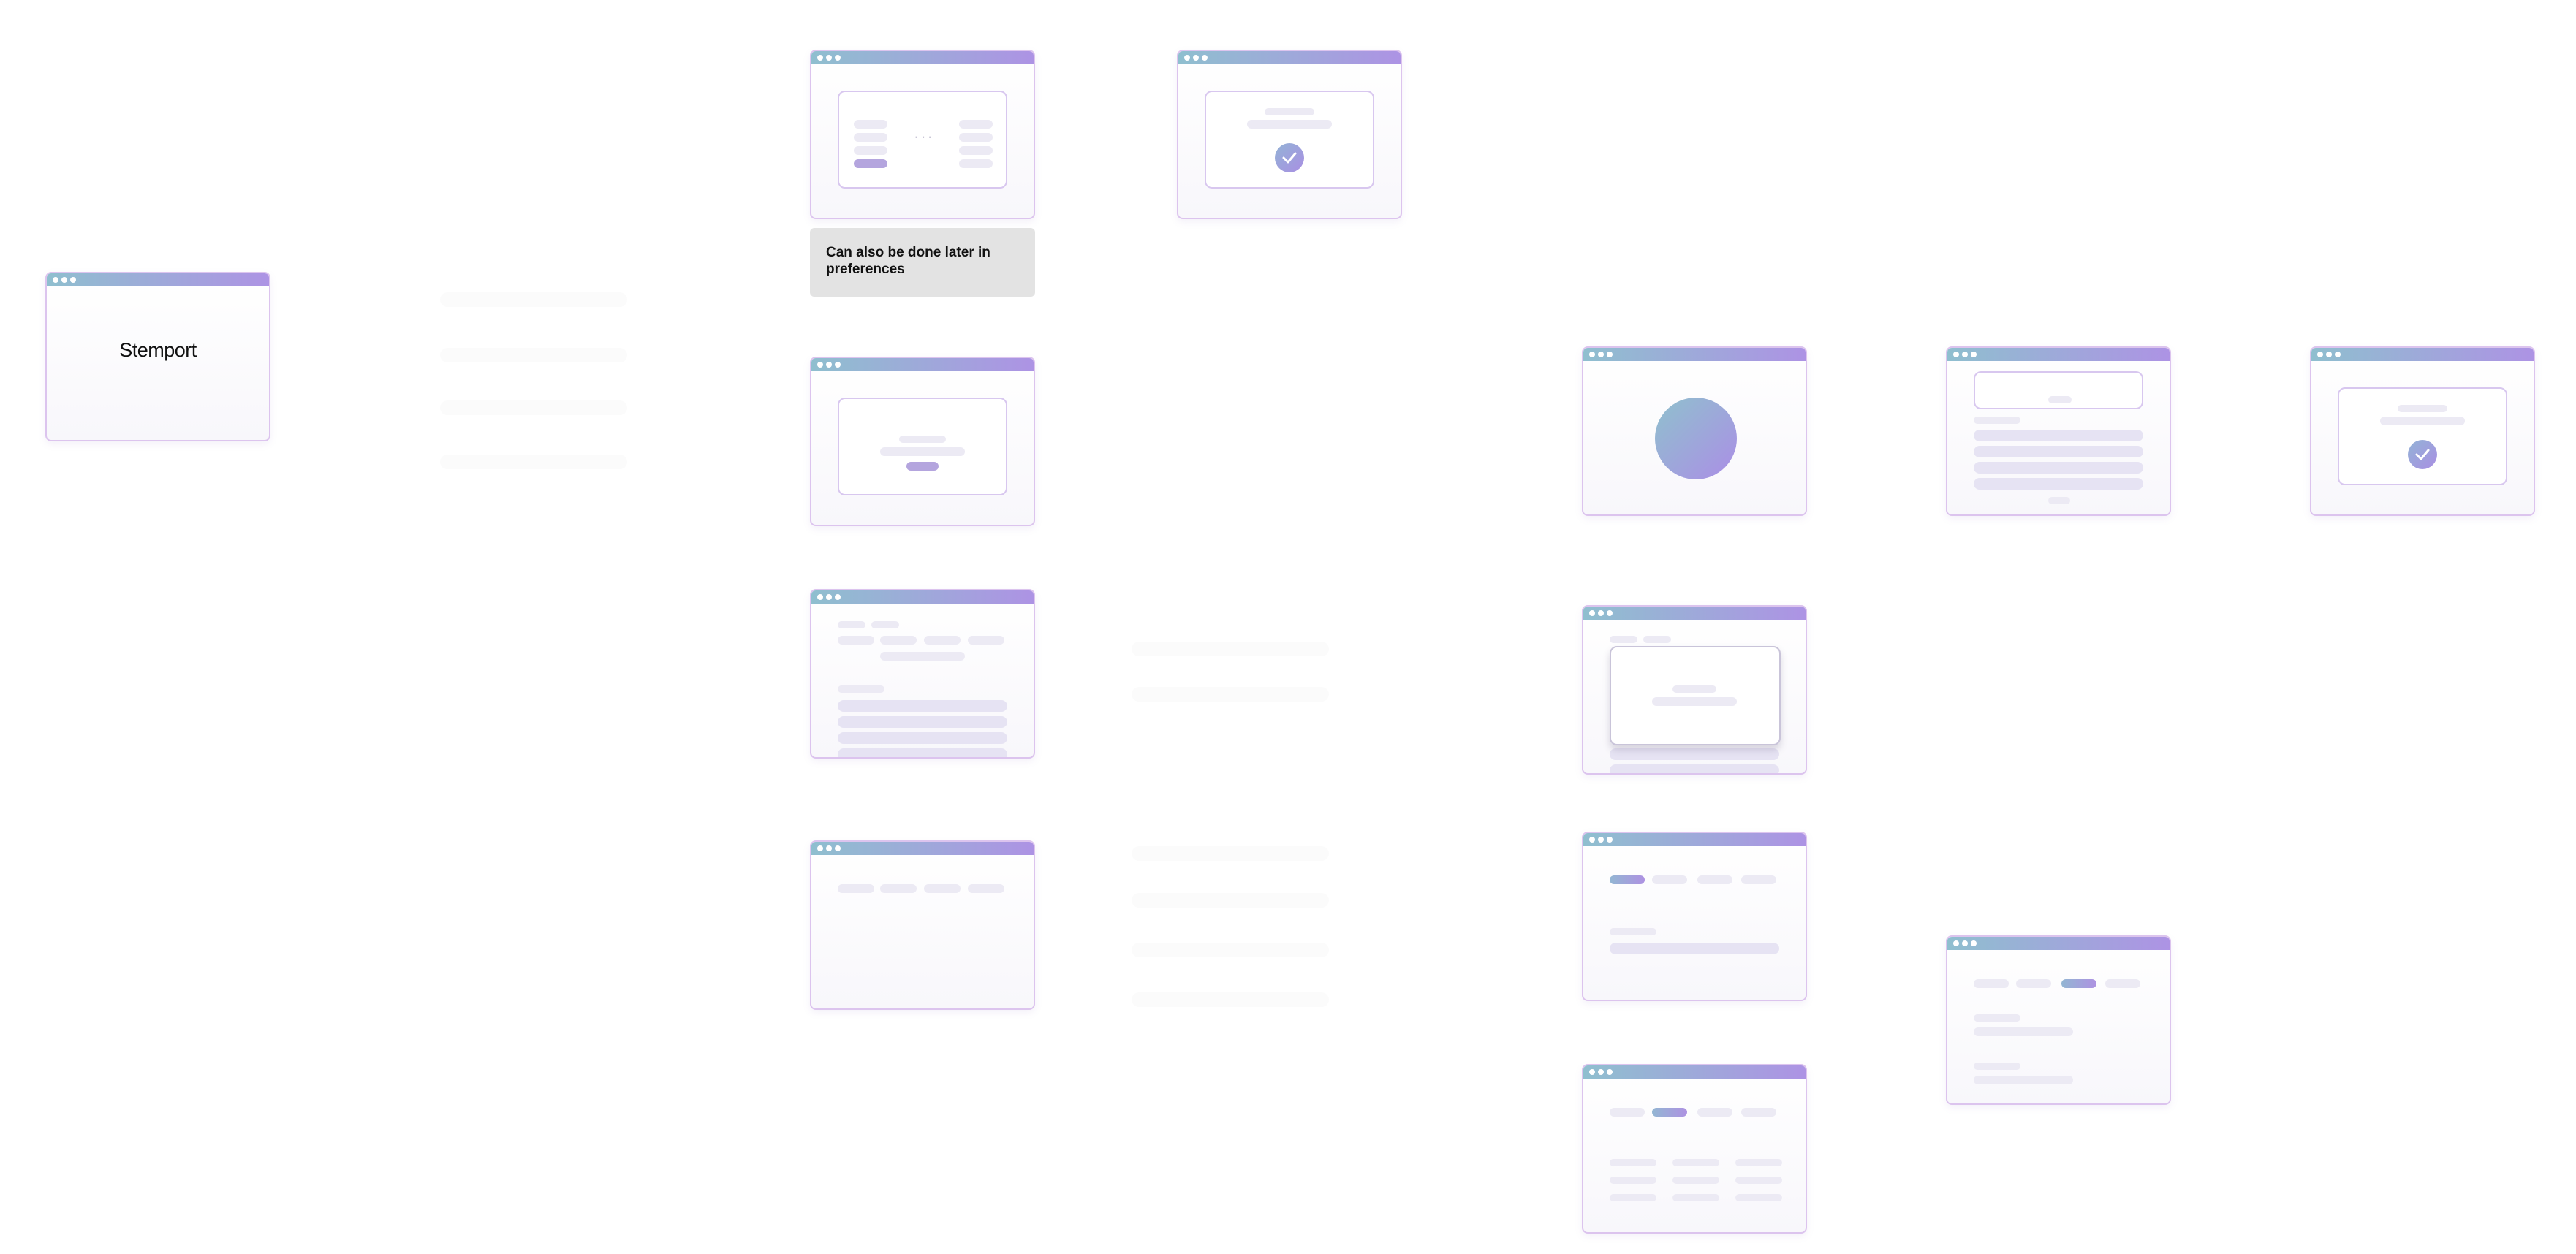  I want to click on screen-tabs-list, so click(922, 674).